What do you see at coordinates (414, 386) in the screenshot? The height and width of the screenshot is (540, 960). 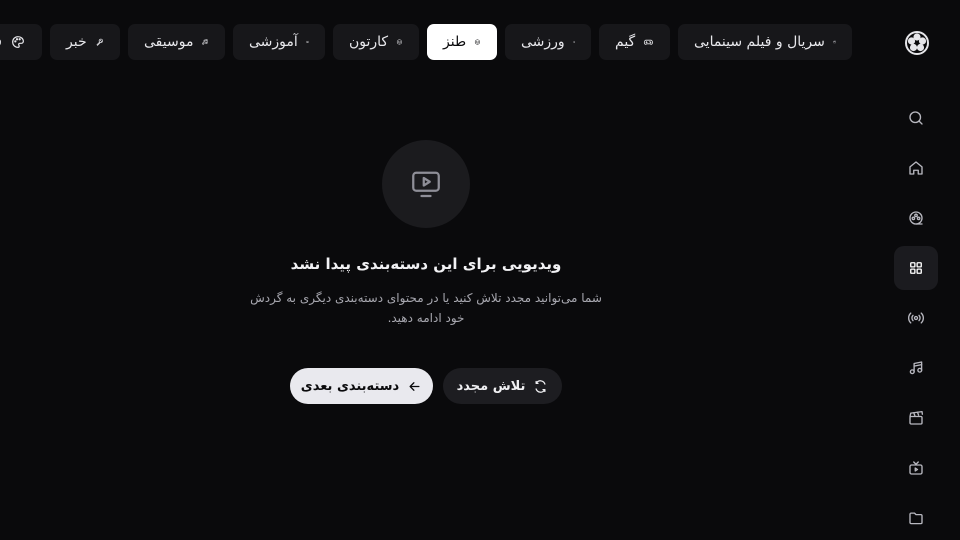 I see `arrow-left-icon` at bounding box center [414, 386].